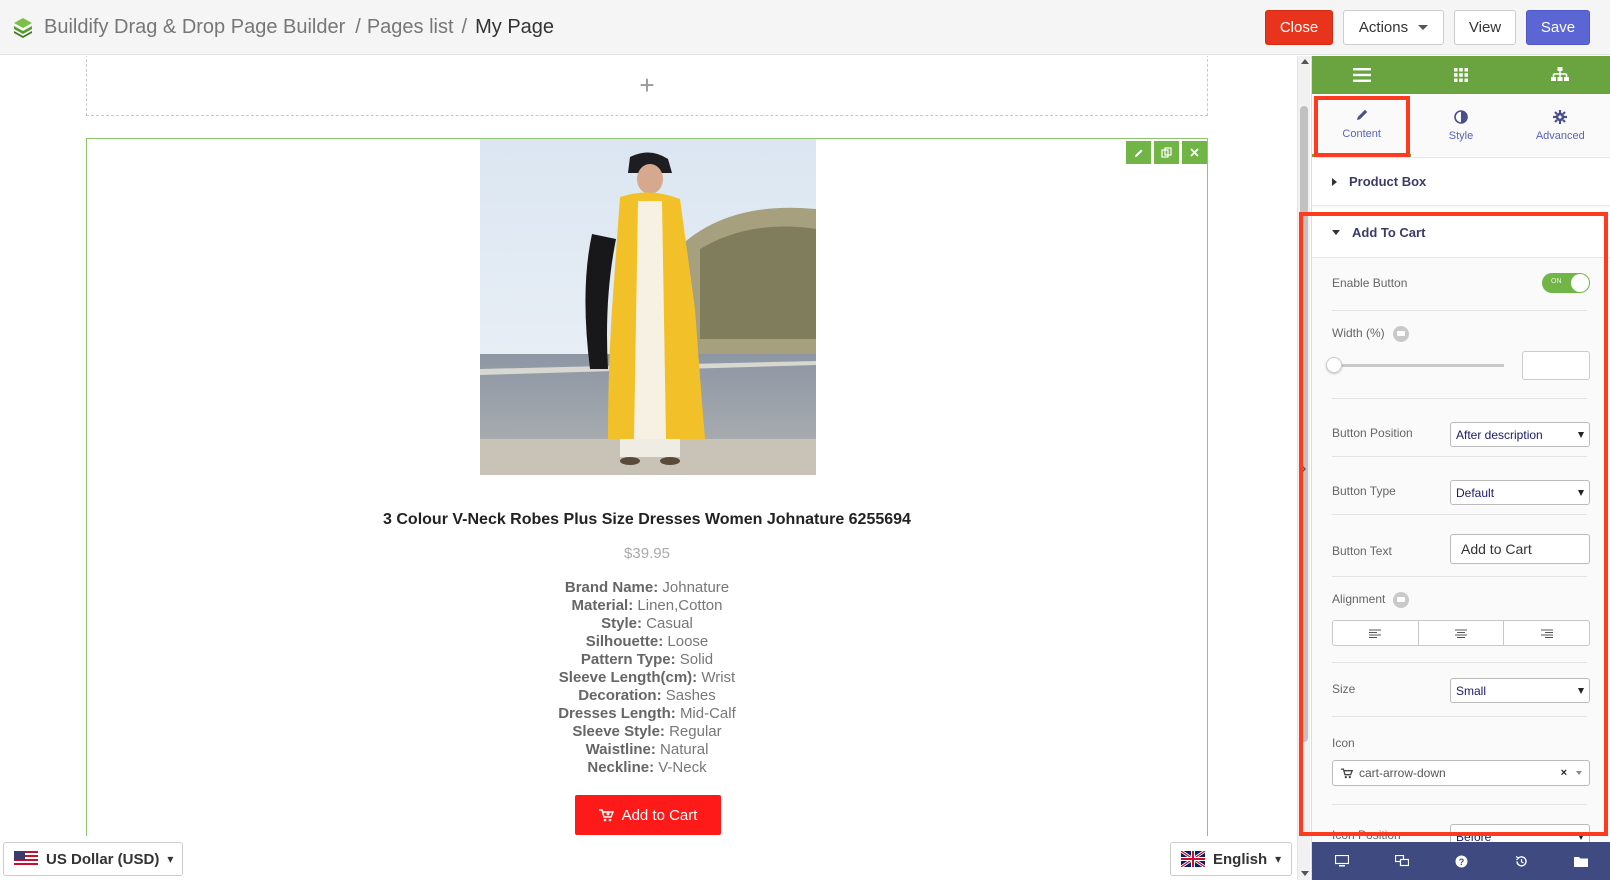 This screenshot has height=880, width=1610. What do you see at coordinates (1560, 116) in the screenshot?
I see `gear-icon` at bounding box center [1560, 116].